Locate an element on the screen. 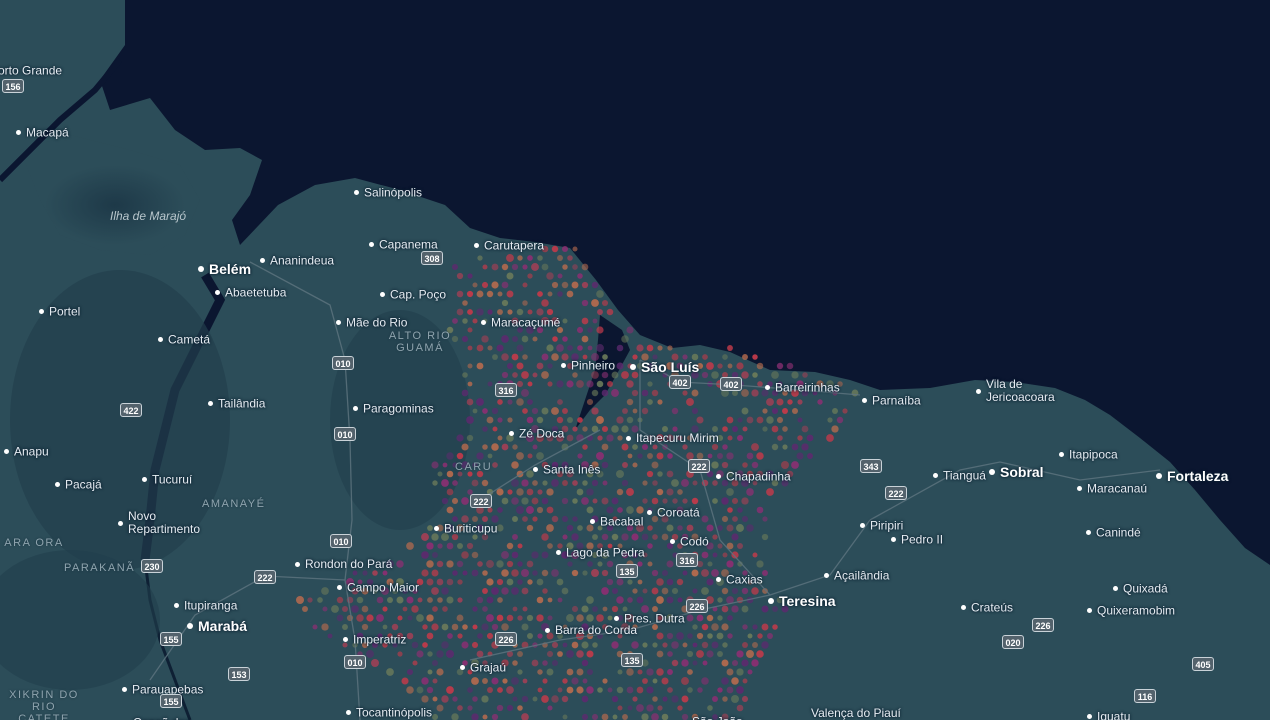 The height and width of the screenshot is (720, 1270). city-name: São Luís is located at coordinates (670, 366).